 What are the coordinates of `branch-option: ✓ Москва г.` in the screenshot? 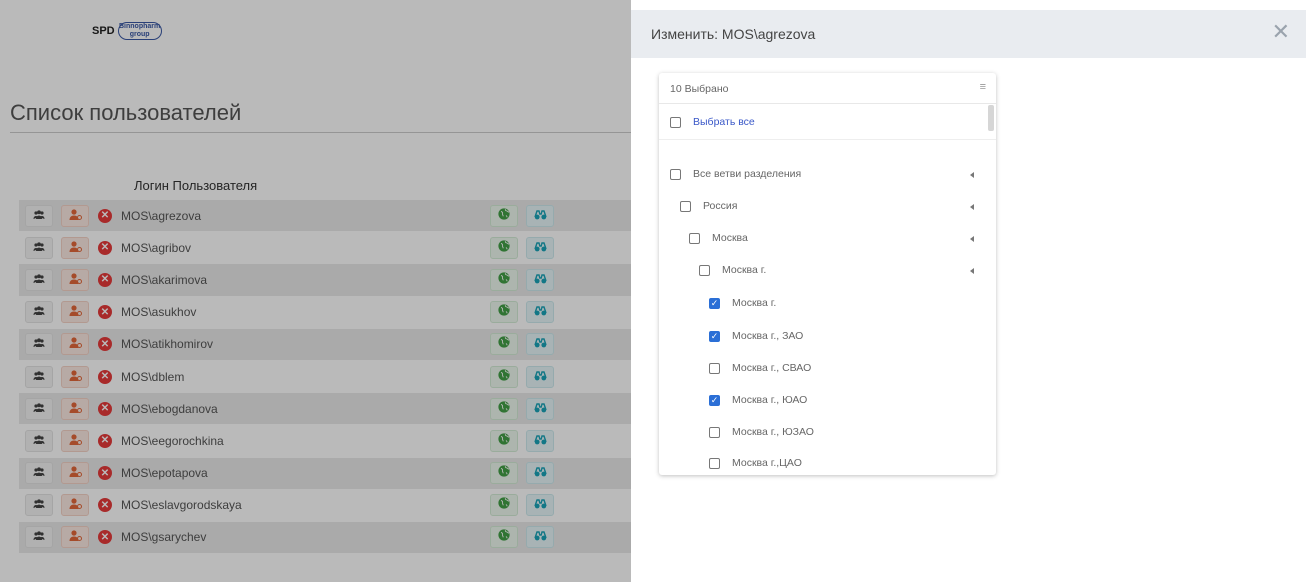 It's located at (742, 303).